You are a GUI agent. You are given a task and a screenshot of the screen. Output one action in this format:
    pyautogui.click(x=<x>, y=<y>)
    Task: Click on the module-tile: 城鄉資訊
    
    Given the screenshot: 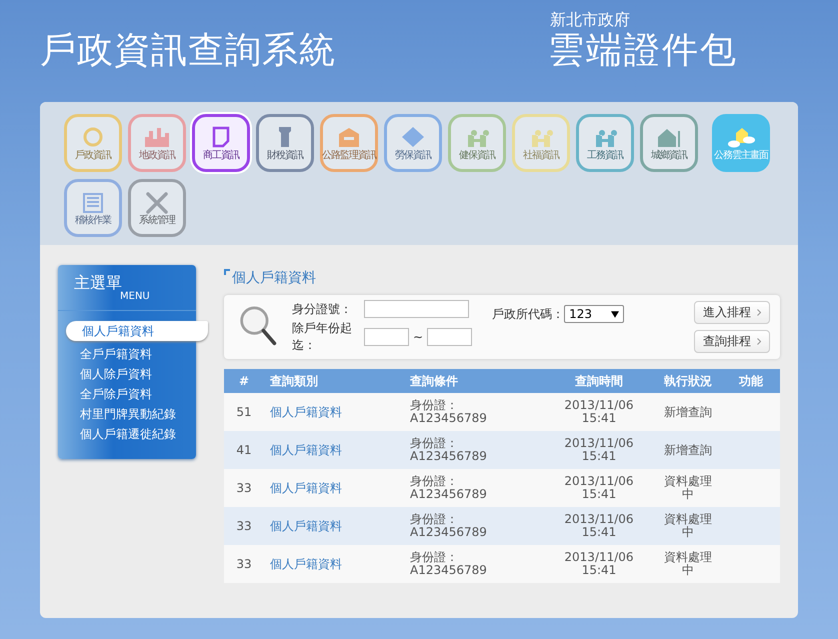 What is the action you would take?
    pyautogui.click(x=669, y=143)
    